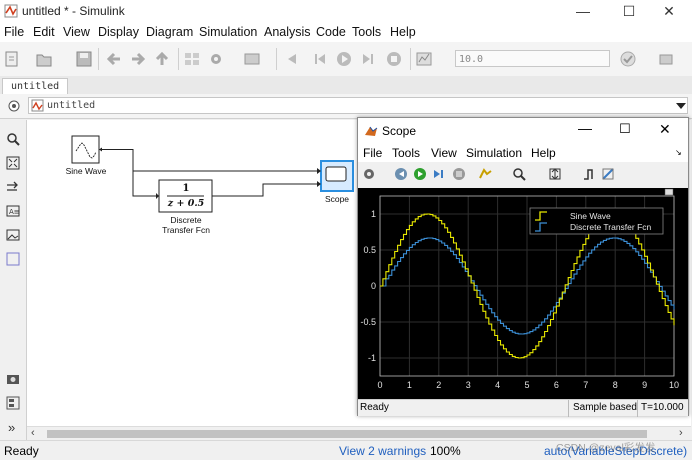 The height and width of the screenshot is (460, 692). What do you see at coordinates (216, 59) in the screenshot?
I see `gear-icon` at bounding box center [216, 59].